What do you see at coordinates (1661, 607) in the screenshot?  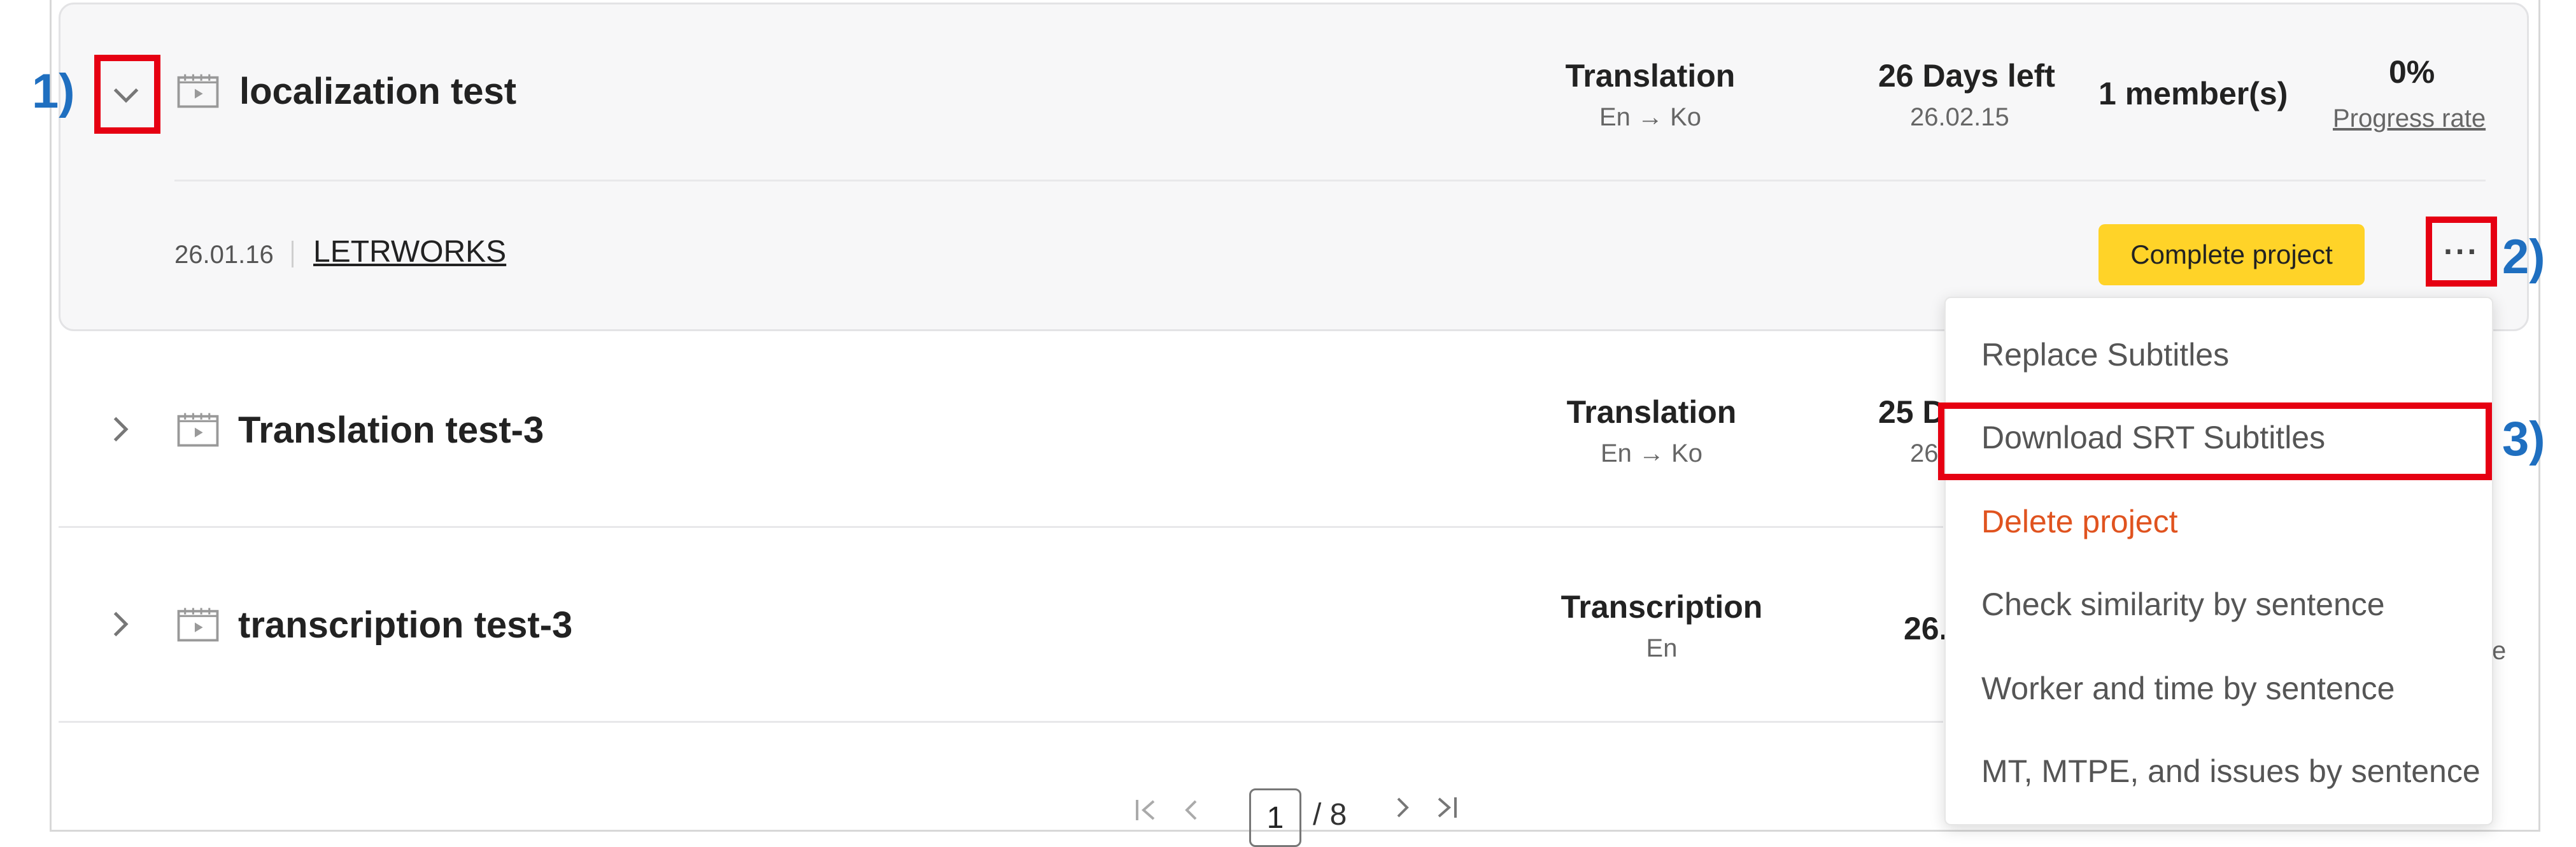 I see `project-kind: Transcription` at bounding box center [1661, 607].